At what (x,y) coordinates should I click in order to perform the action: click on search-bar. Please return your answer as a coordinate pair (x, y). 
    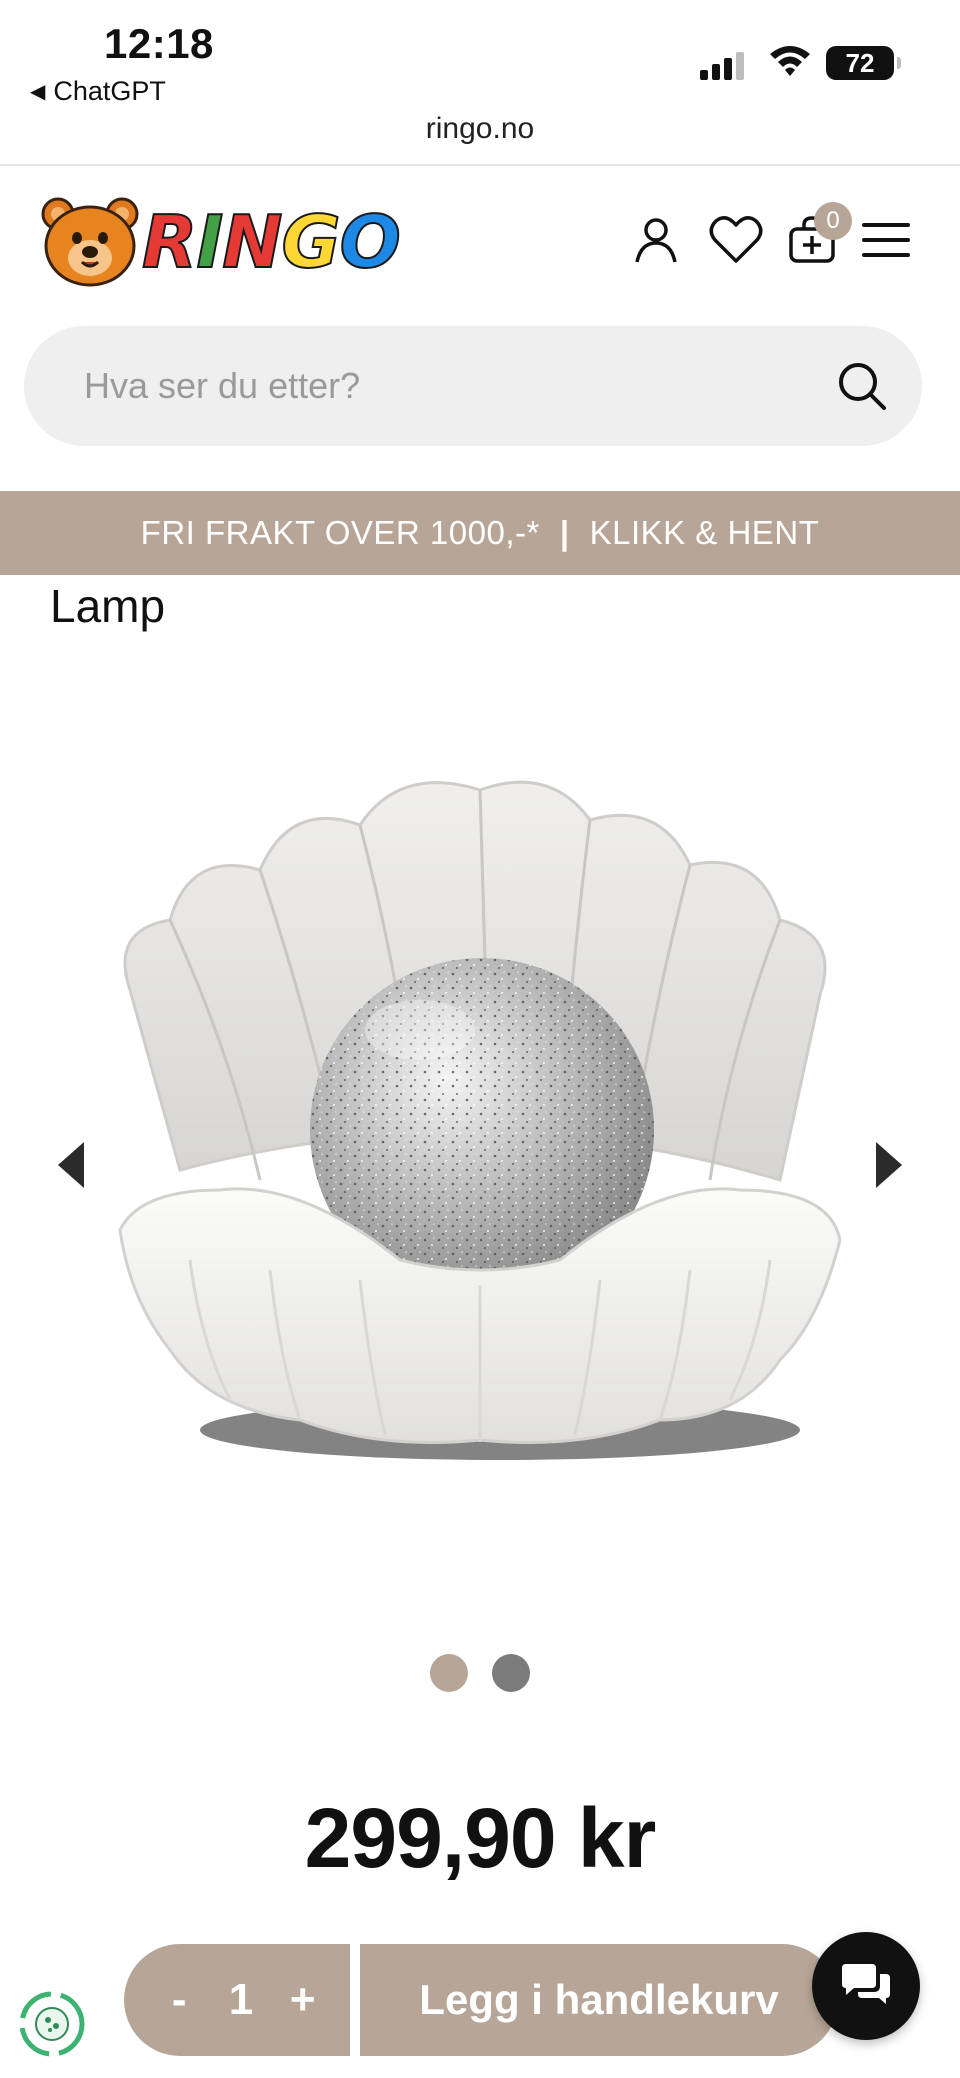
    Looking at the image, I should click on (473, 386).